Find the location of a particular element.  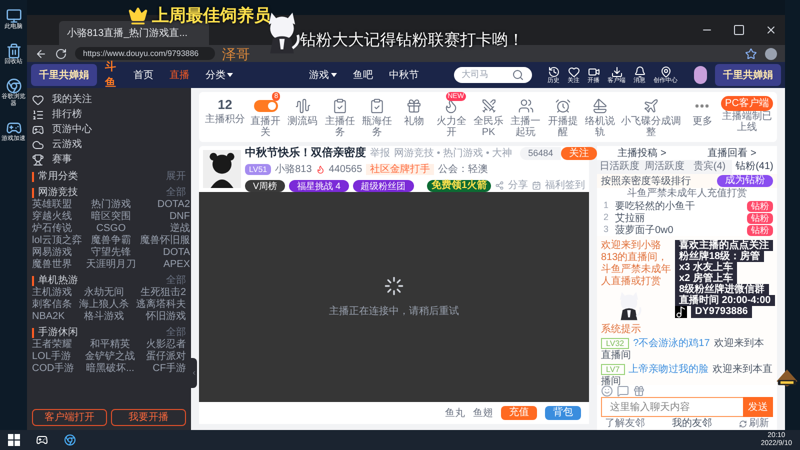

sidebar-item: 页游中心 is located at coordinates (109, 129).